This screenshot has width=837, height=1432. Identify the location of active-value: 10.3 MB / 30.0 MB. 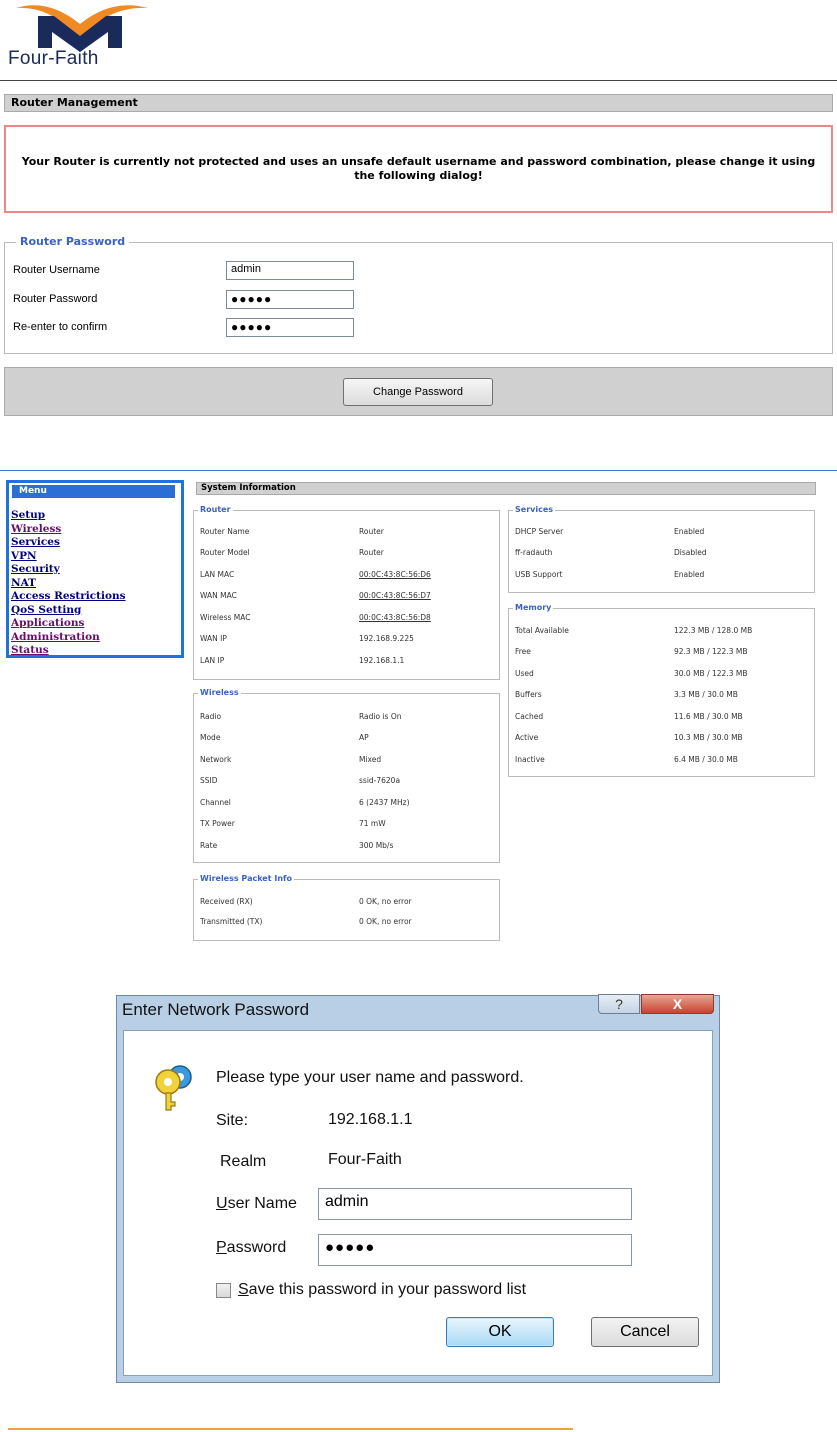
(708, 737).